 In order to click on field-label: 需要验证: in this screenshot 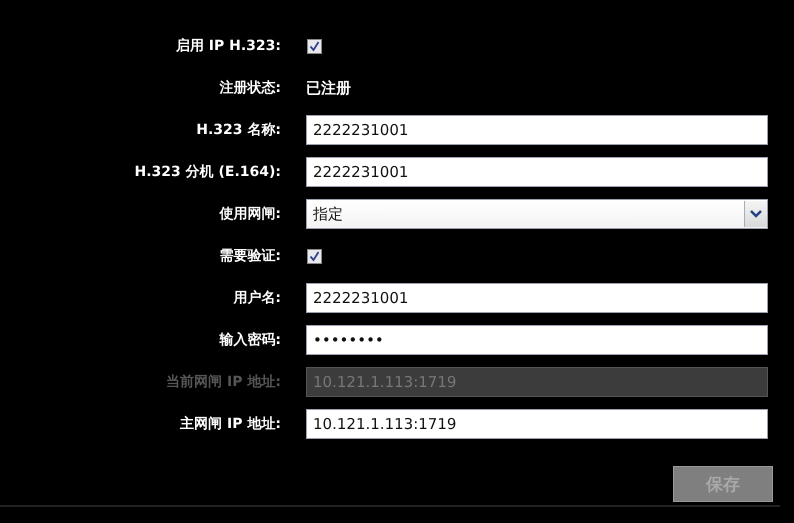, I will do `click(249, 256)`.